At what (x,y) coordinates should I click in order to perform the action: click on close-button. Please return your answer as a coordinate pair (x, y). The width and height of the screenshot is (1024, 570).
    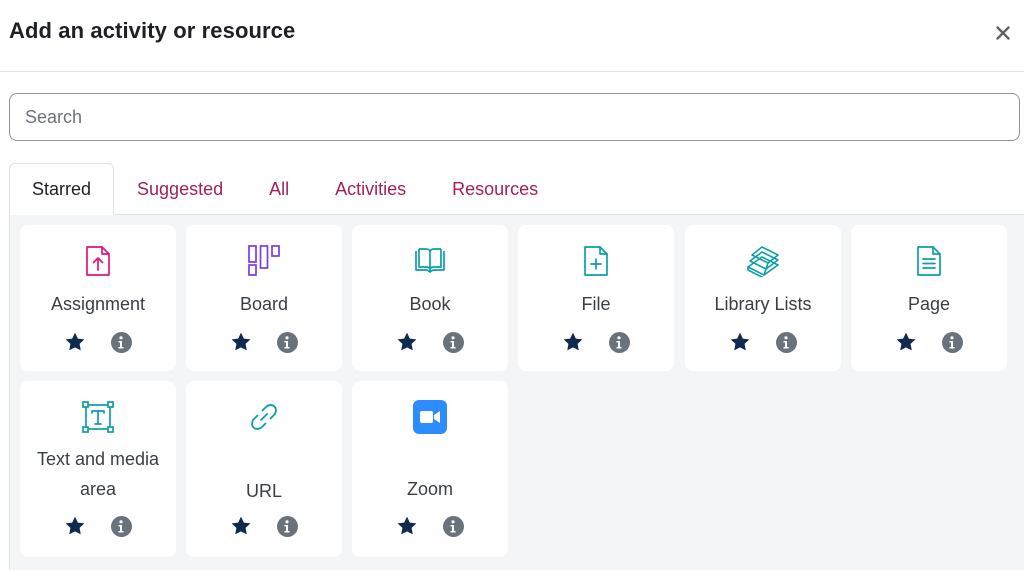
    Looking at the image, I should click on (1003, 33).